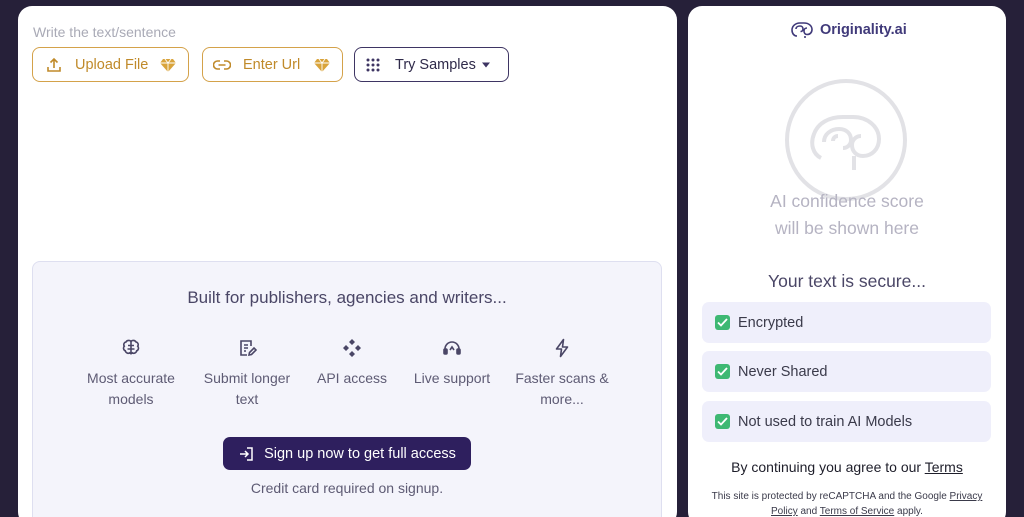  I want to click on upload-file-button: Upload File, so click(110, 64).